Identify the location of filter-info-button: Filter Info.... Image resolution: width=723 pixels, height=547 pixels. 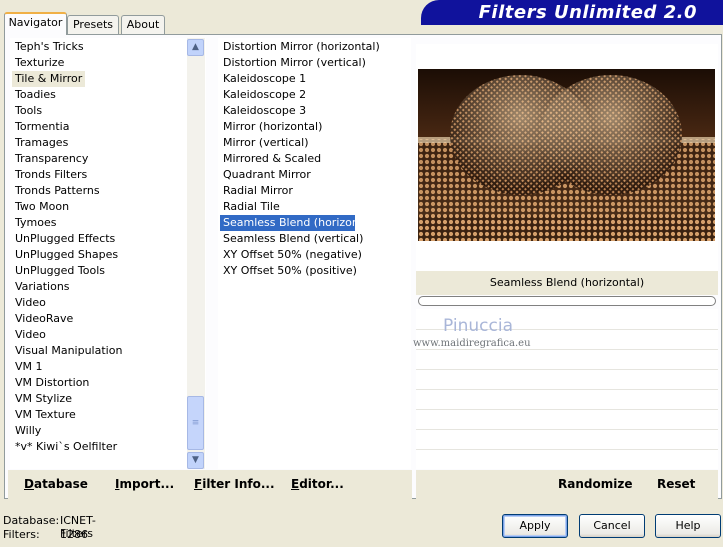
(234, 484).